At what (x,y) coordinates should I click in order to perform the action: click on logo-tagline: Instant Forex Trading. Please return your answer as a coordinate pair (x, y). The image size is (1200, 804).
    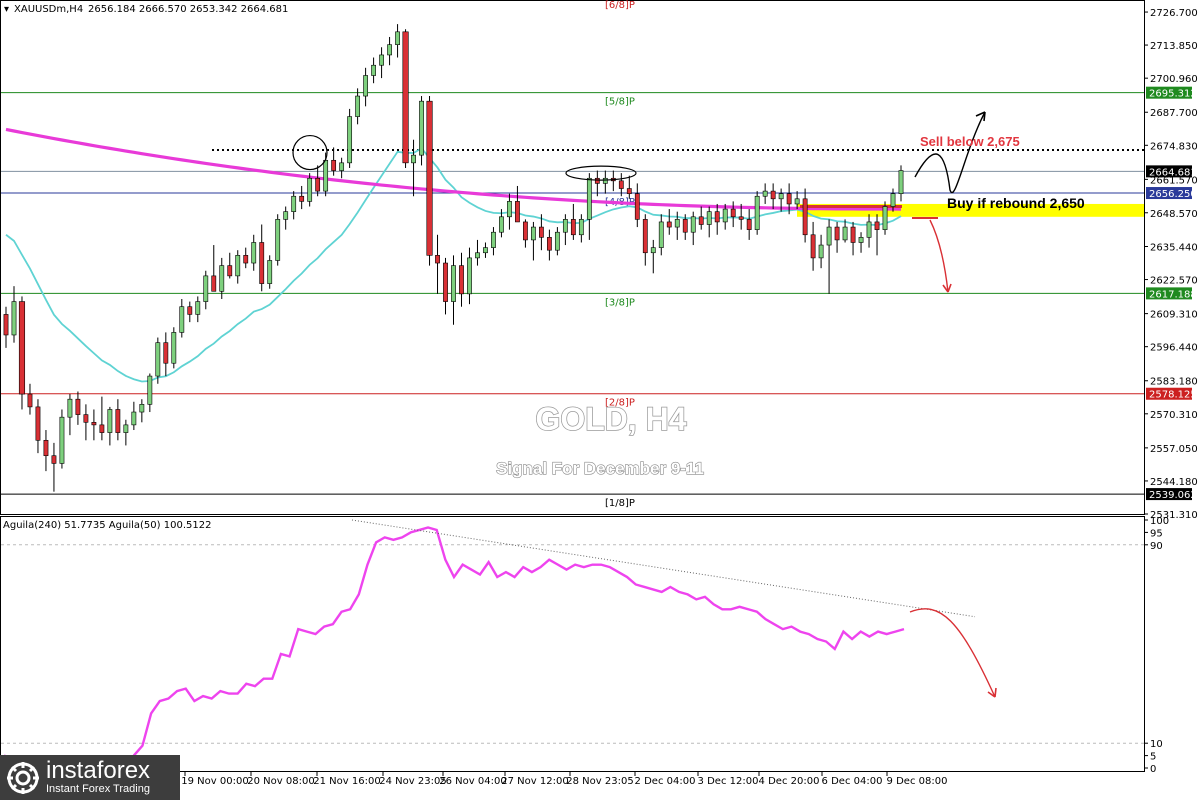
    Looking at the image, I should click on (98, 789).